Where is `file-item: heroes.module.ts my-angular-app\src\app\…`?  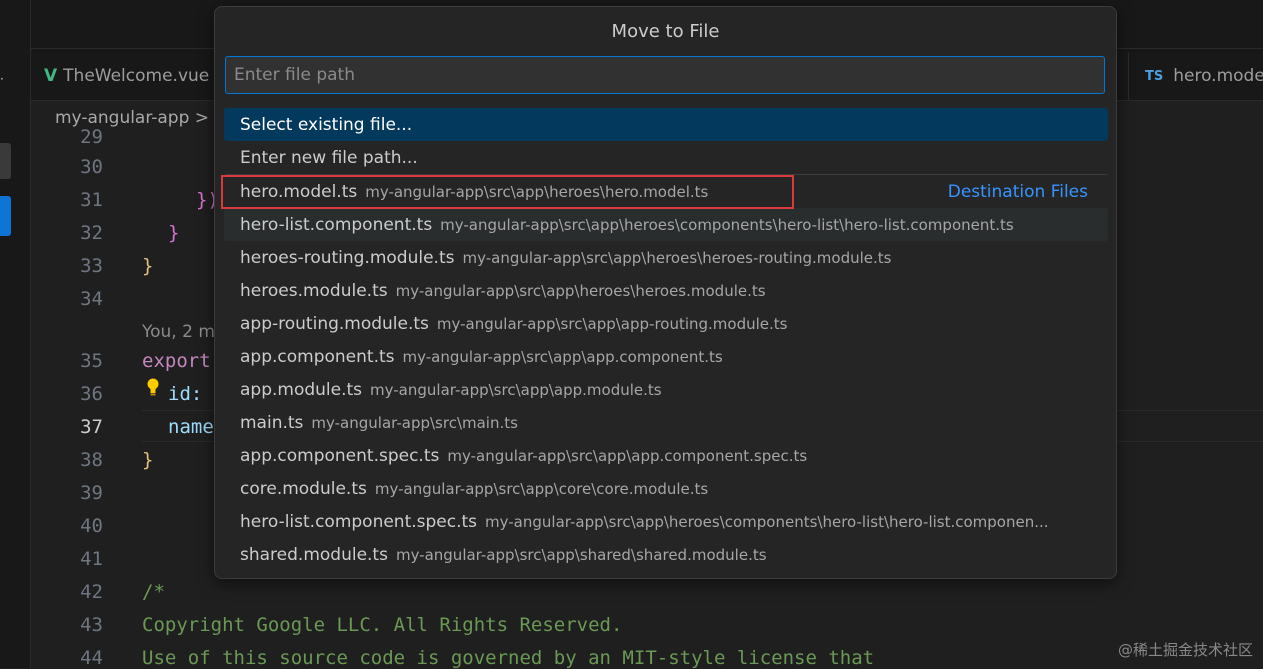
file-item: heroes.module.ts my-angular-app\src\app\… is located at coordinates (666, 290).